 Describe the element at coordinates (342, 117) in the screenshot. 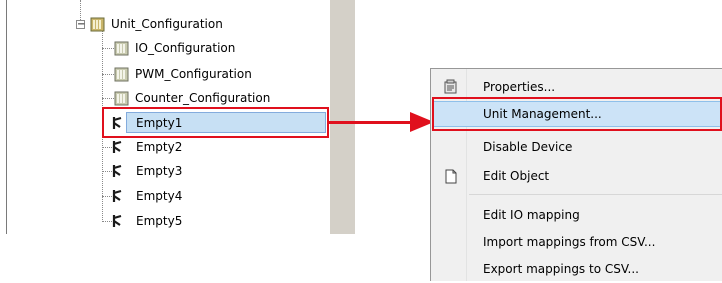

I see `splitter-bar` at that location.